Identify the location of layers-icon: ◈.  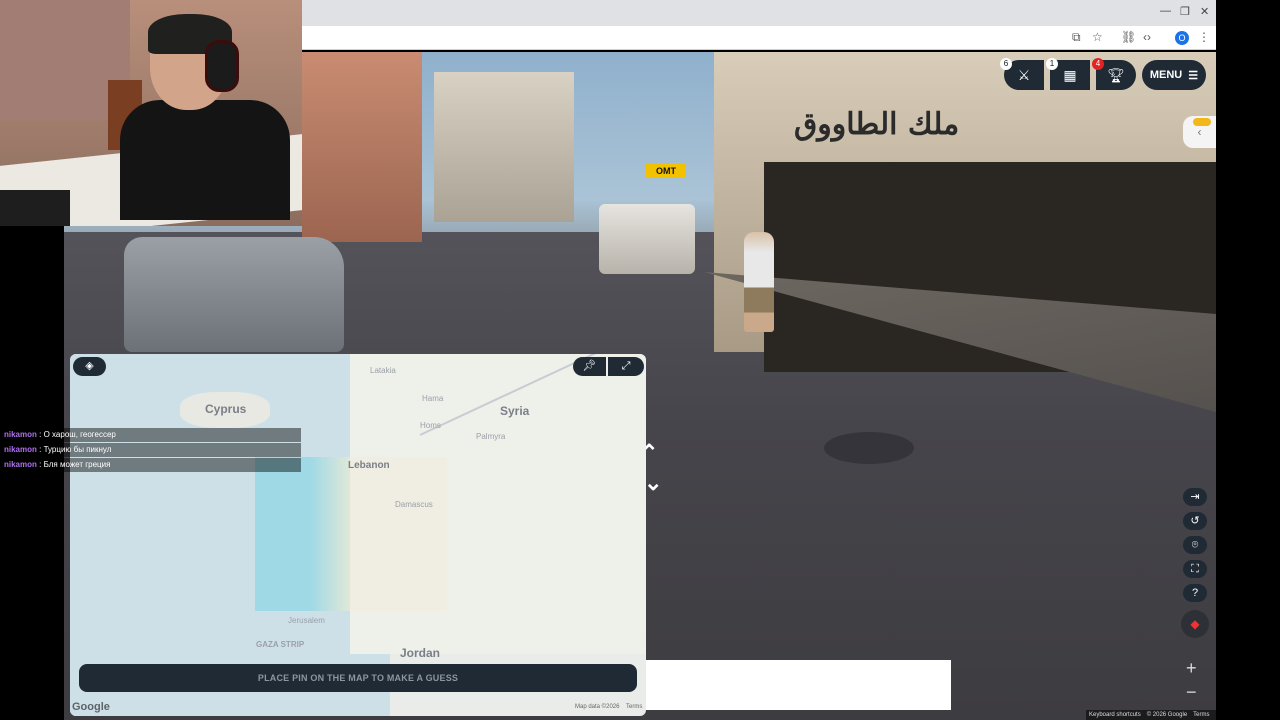
(89, 366).